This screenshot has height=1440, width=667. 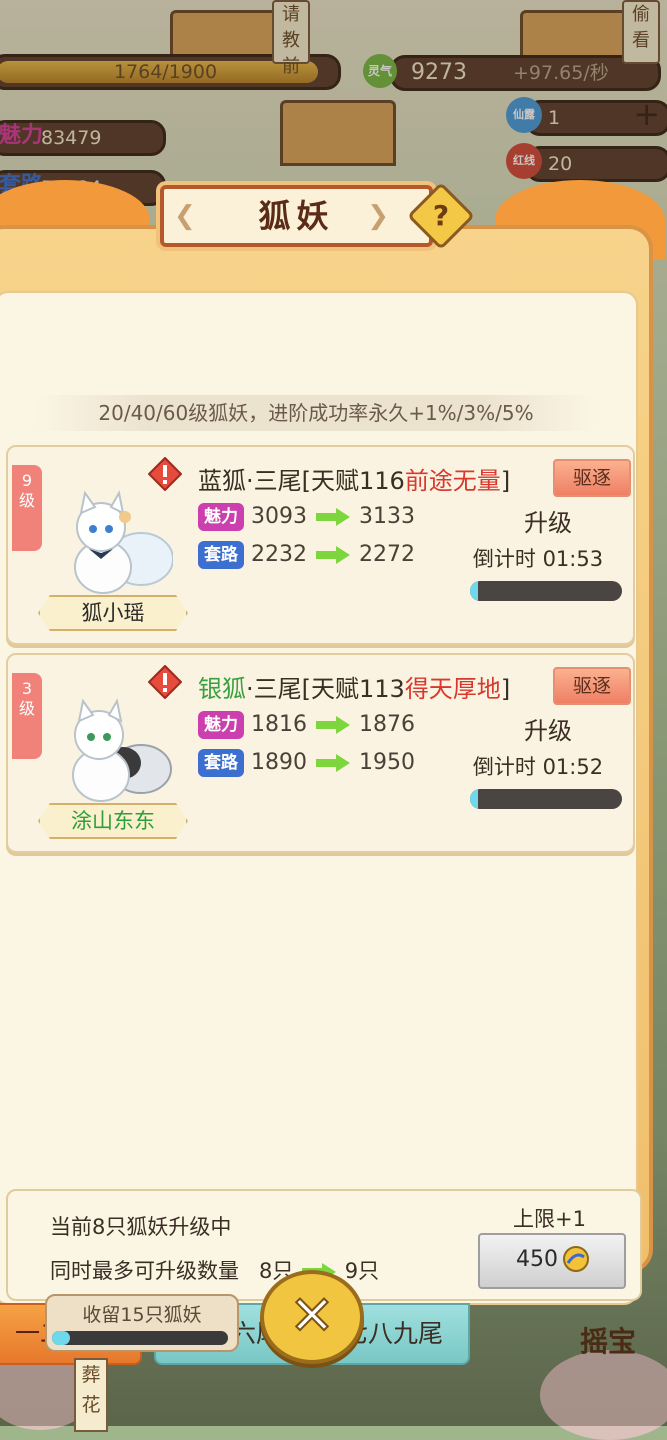 What do you see at coordinates (91, 1395) in the screenshot?
I see `bury-flowers-tag: 葬花` at bounding box center [91, 1395].